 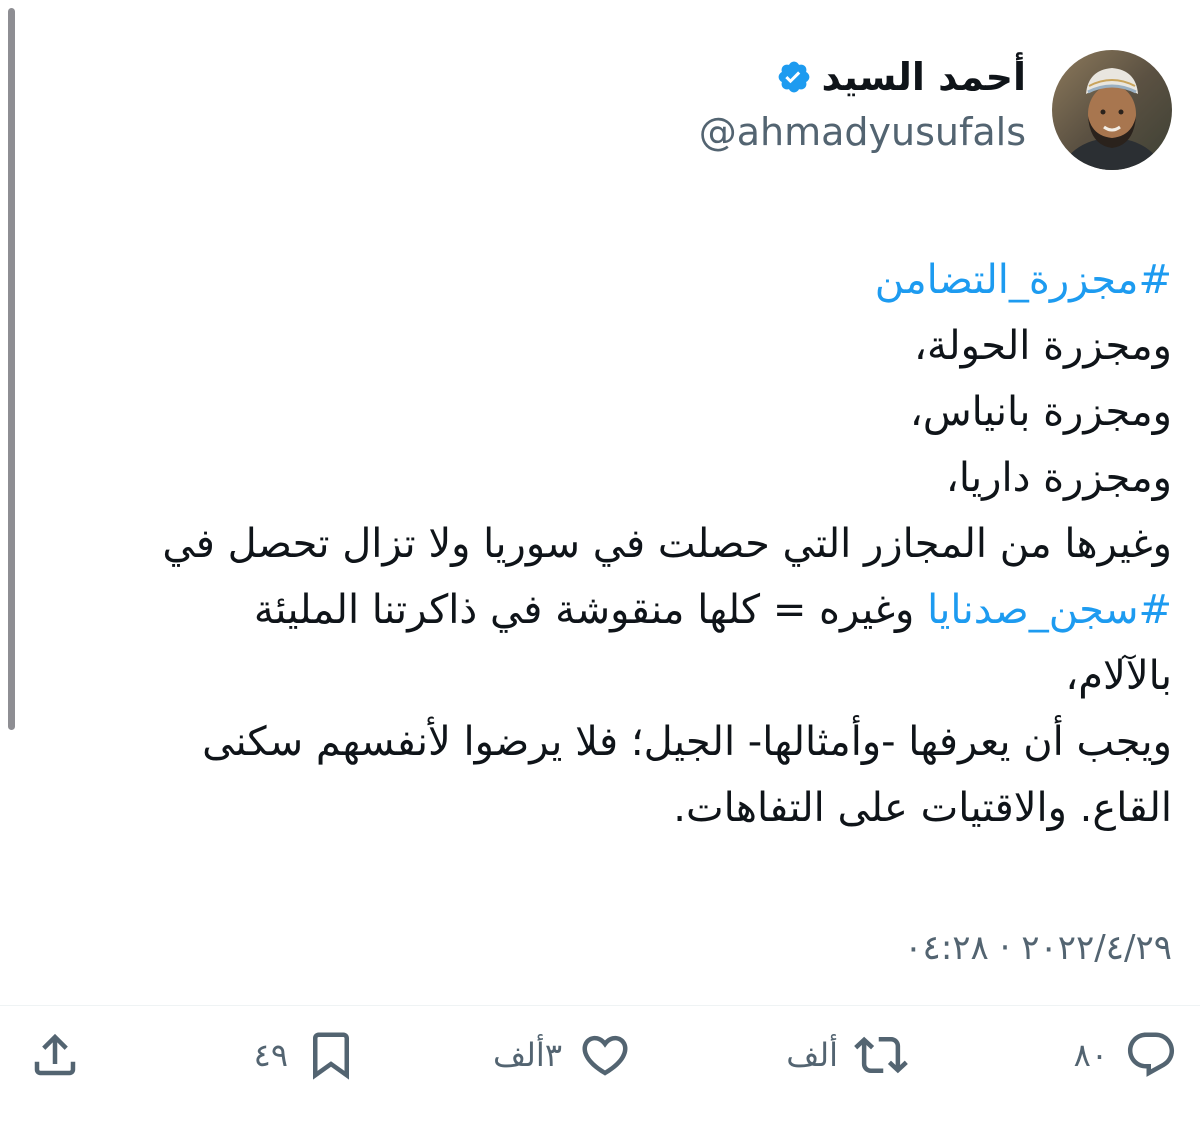 I want to click on hashtag-link: #مجزرة_التضامن, so click(x=607, y=280).